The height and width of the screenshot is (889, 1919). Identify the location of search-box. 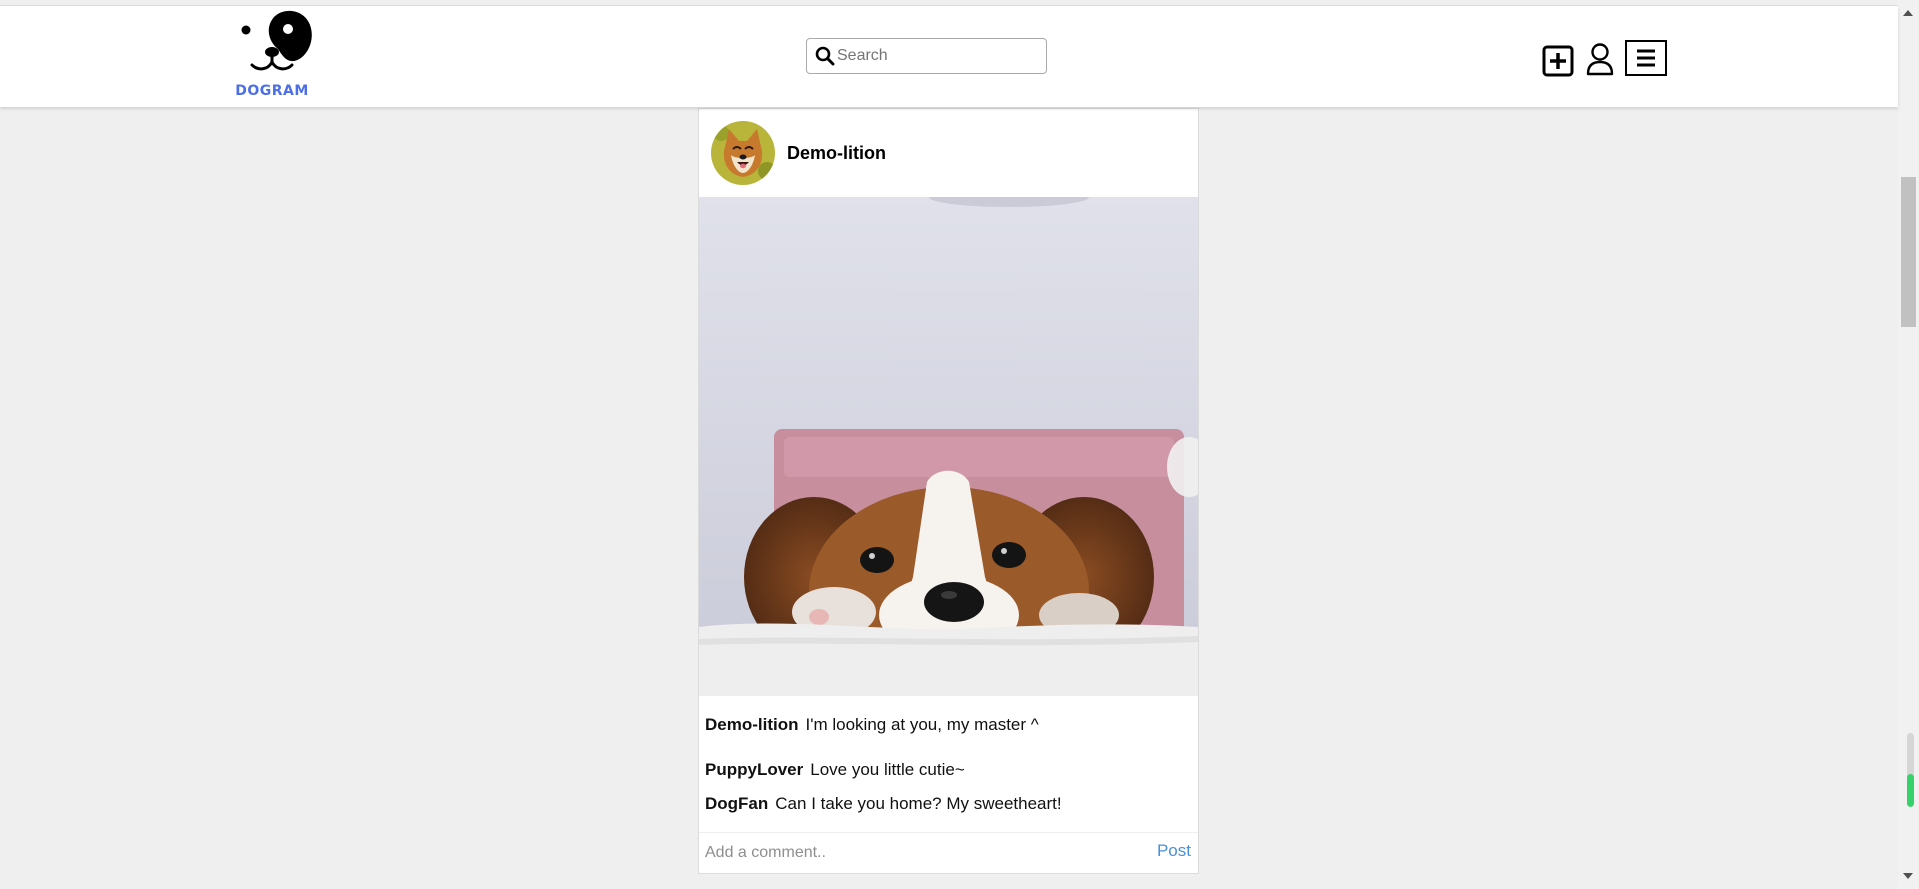
(926, 56).